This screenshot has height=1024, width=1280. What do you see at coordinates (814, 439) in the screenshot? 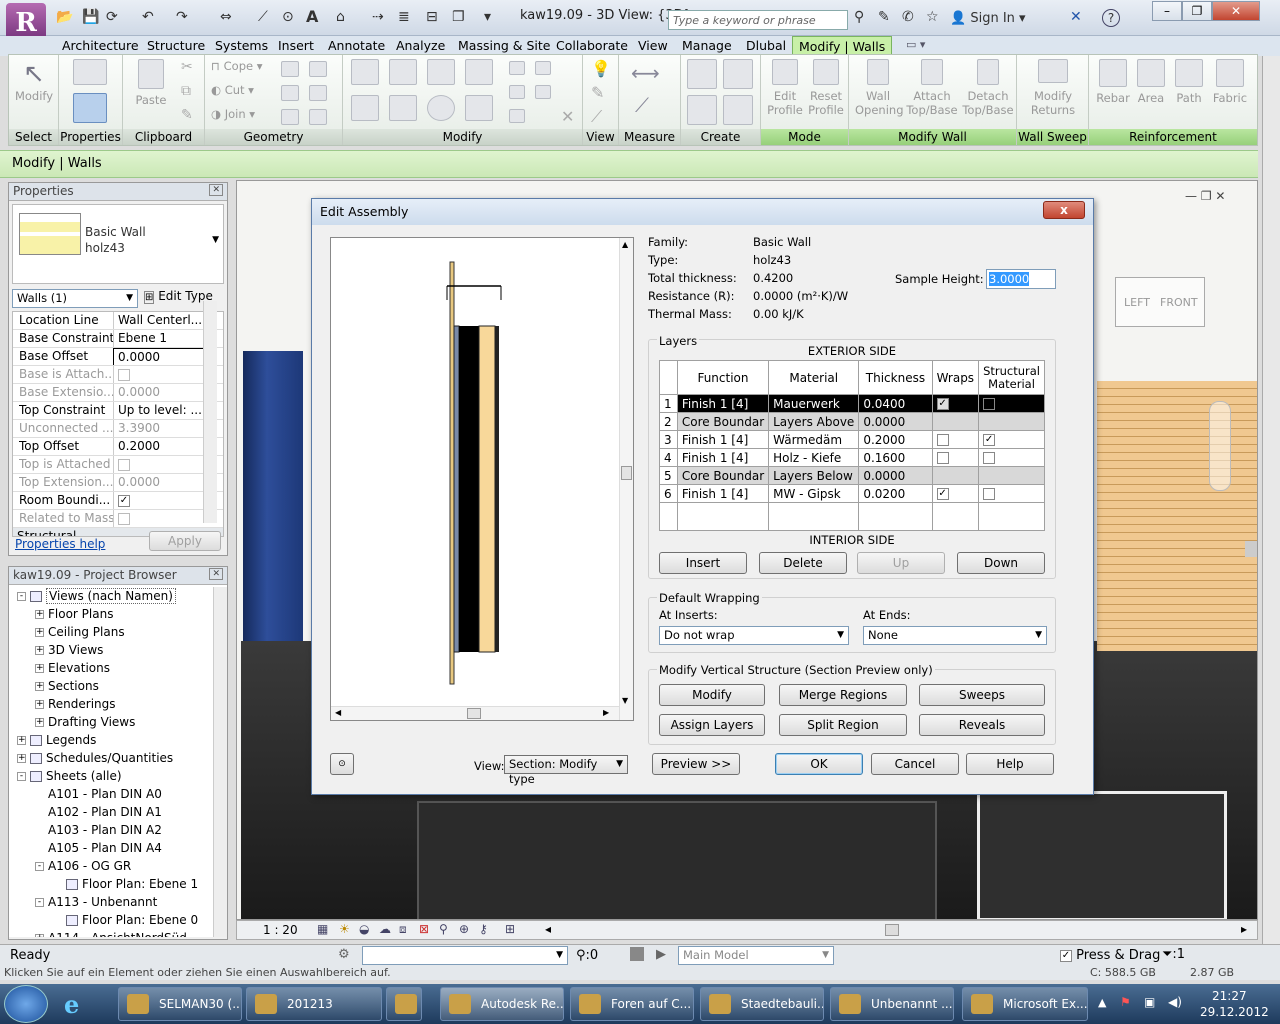
I see `layer-material: Wärmedäm` at bounding box center [814, 439].